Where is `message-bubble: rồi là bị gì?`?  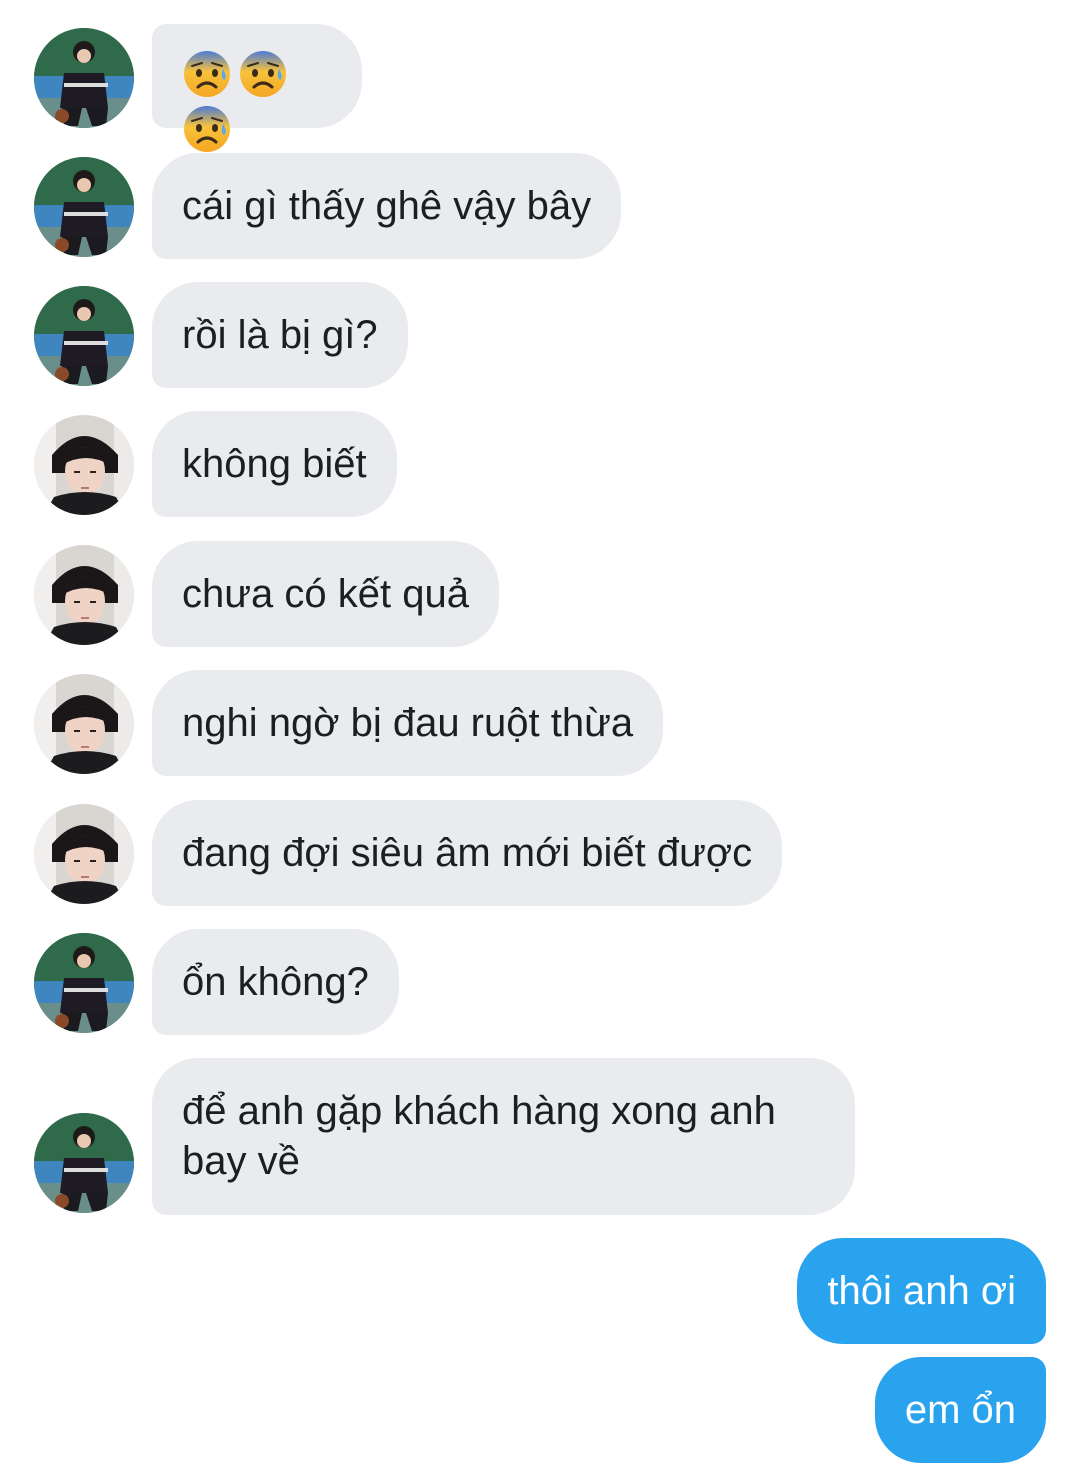
message-bubble: rồi là bị gì? is located at coordinates (280, 335).